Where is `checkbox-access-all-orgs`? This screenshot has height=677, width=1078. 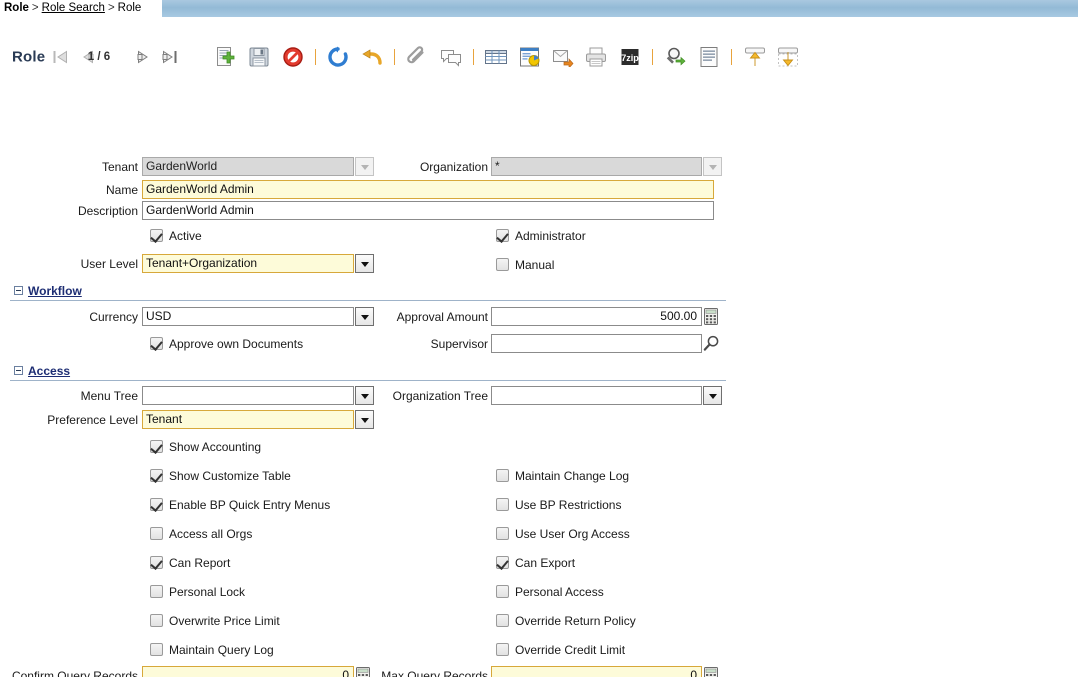 checkbox-access-all-orgs is located at coordinates (156, 534).